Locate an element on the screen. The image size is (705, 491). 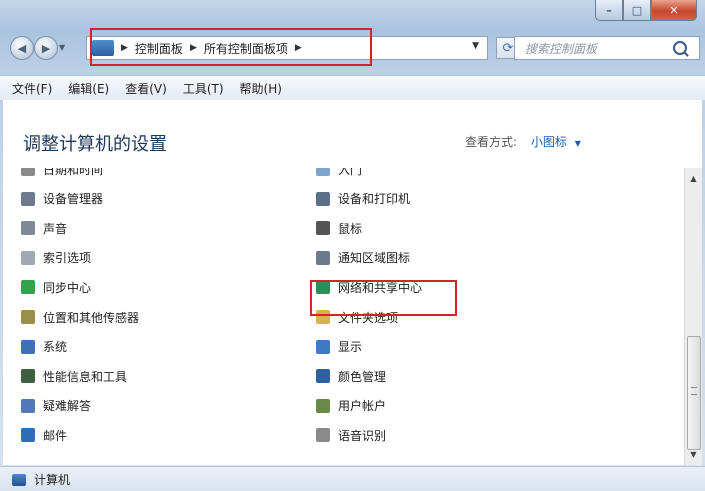
menu-bar: 文件(F) 编辑(E) 查看(V) 工具(T) 帮助(H) is located at coordinates (352, 88).